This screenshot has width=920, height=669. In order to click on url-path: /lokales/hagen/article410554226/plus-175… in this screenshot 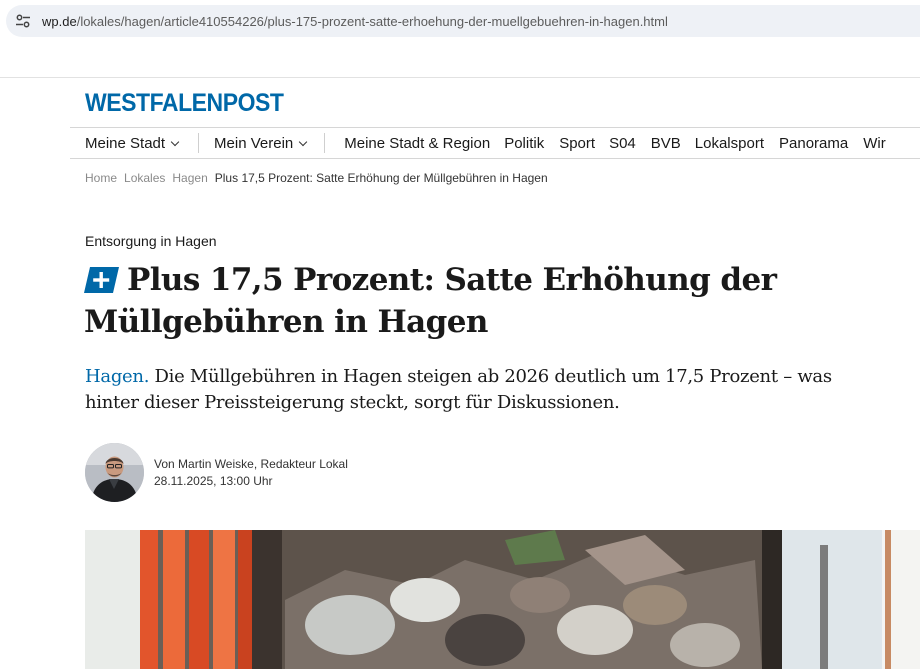, I will do `click(372, 21)`.